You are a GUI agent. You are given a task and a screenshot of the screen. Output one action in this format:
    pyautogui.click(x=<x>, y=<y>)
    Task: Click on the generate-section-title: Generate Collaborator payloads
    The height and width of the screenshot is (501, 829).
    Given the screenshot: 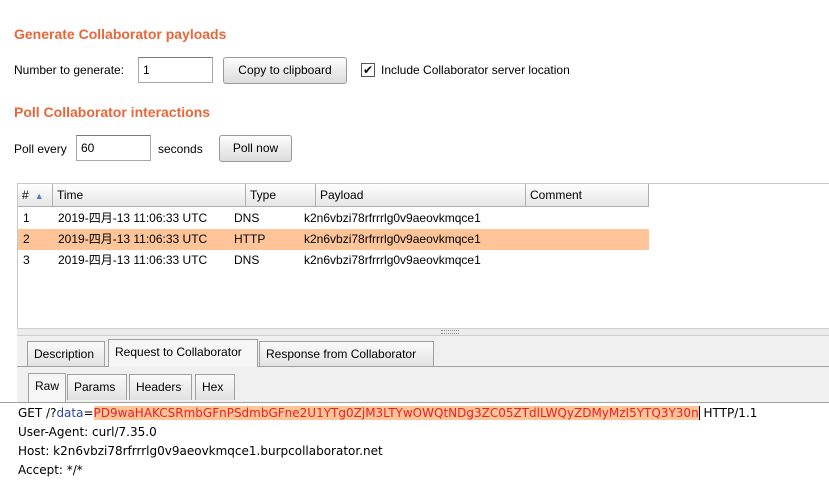 What is the action you would take?
    pyautogui.click(x=120, y=34)
    